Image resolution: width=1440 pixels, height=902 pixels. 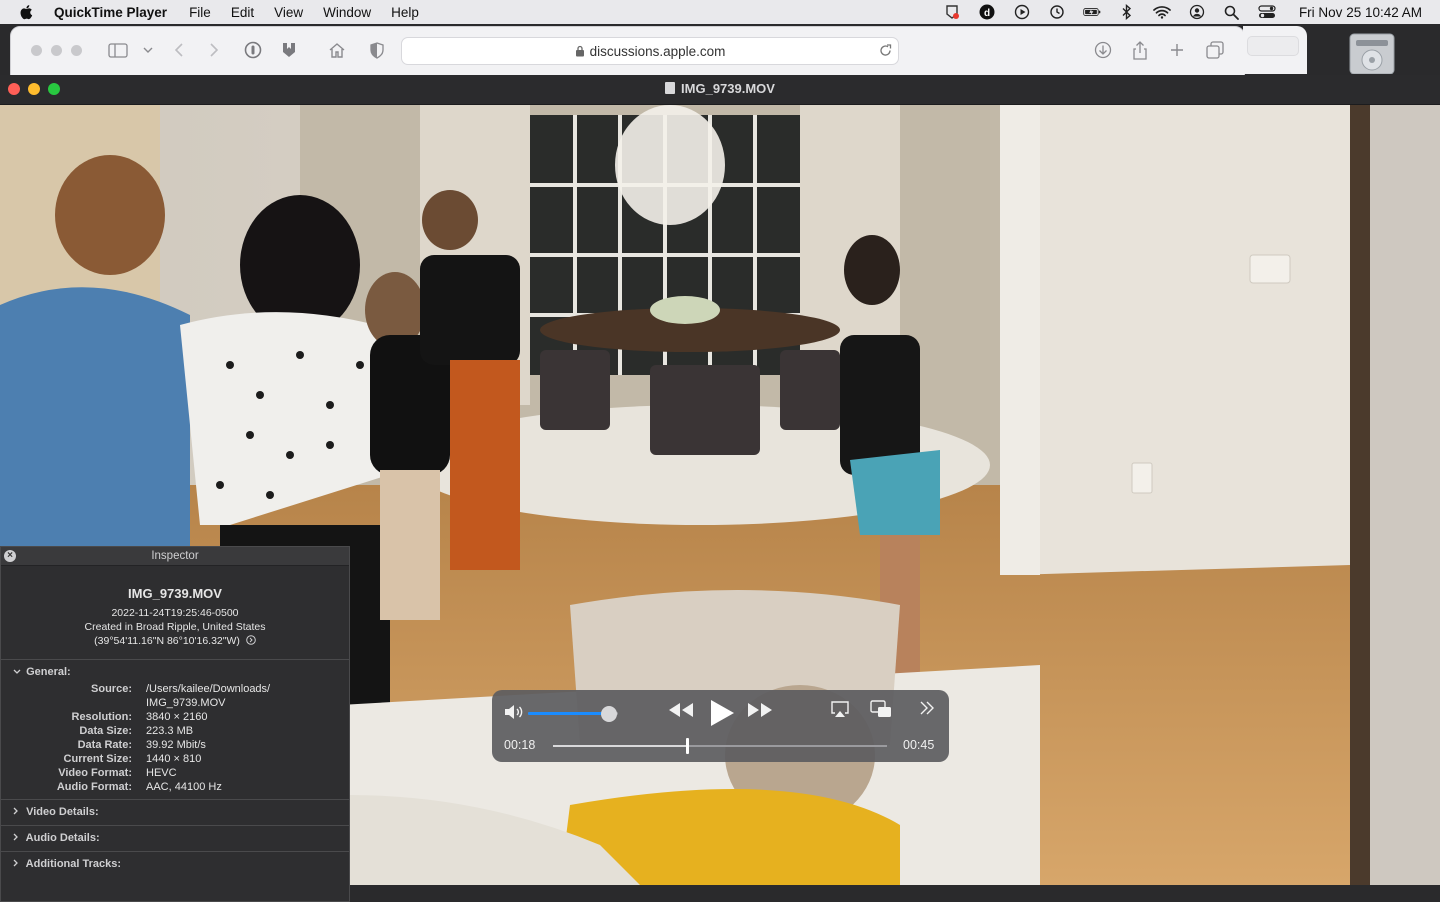 What do you see at coordinates (214, 50) in the screenshot?
I see `forward-icon` at bounding box center [214, 50].